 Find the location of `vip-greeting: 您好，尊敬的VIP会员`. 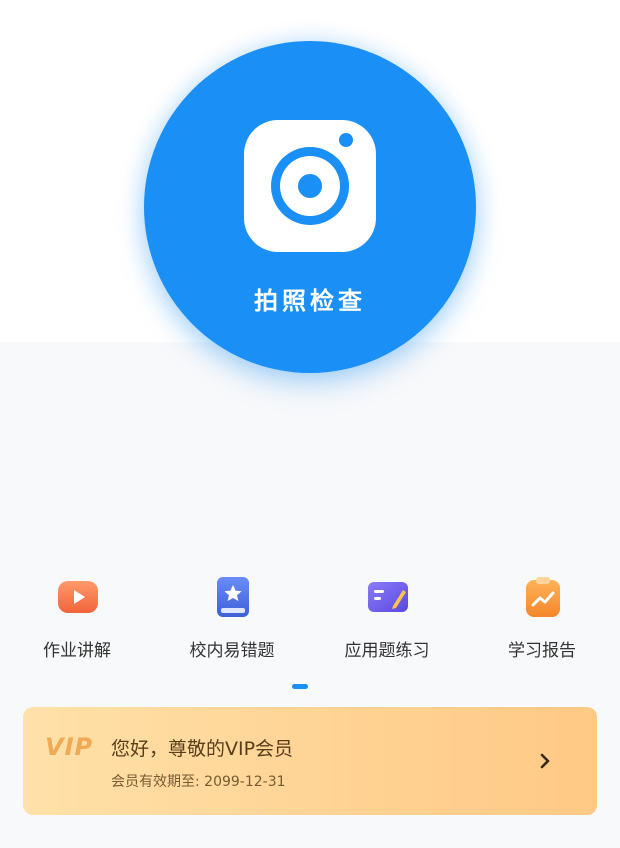

vip-greeting: 您好，尊敬的VIP会员 is located at coordinates (202, 749).